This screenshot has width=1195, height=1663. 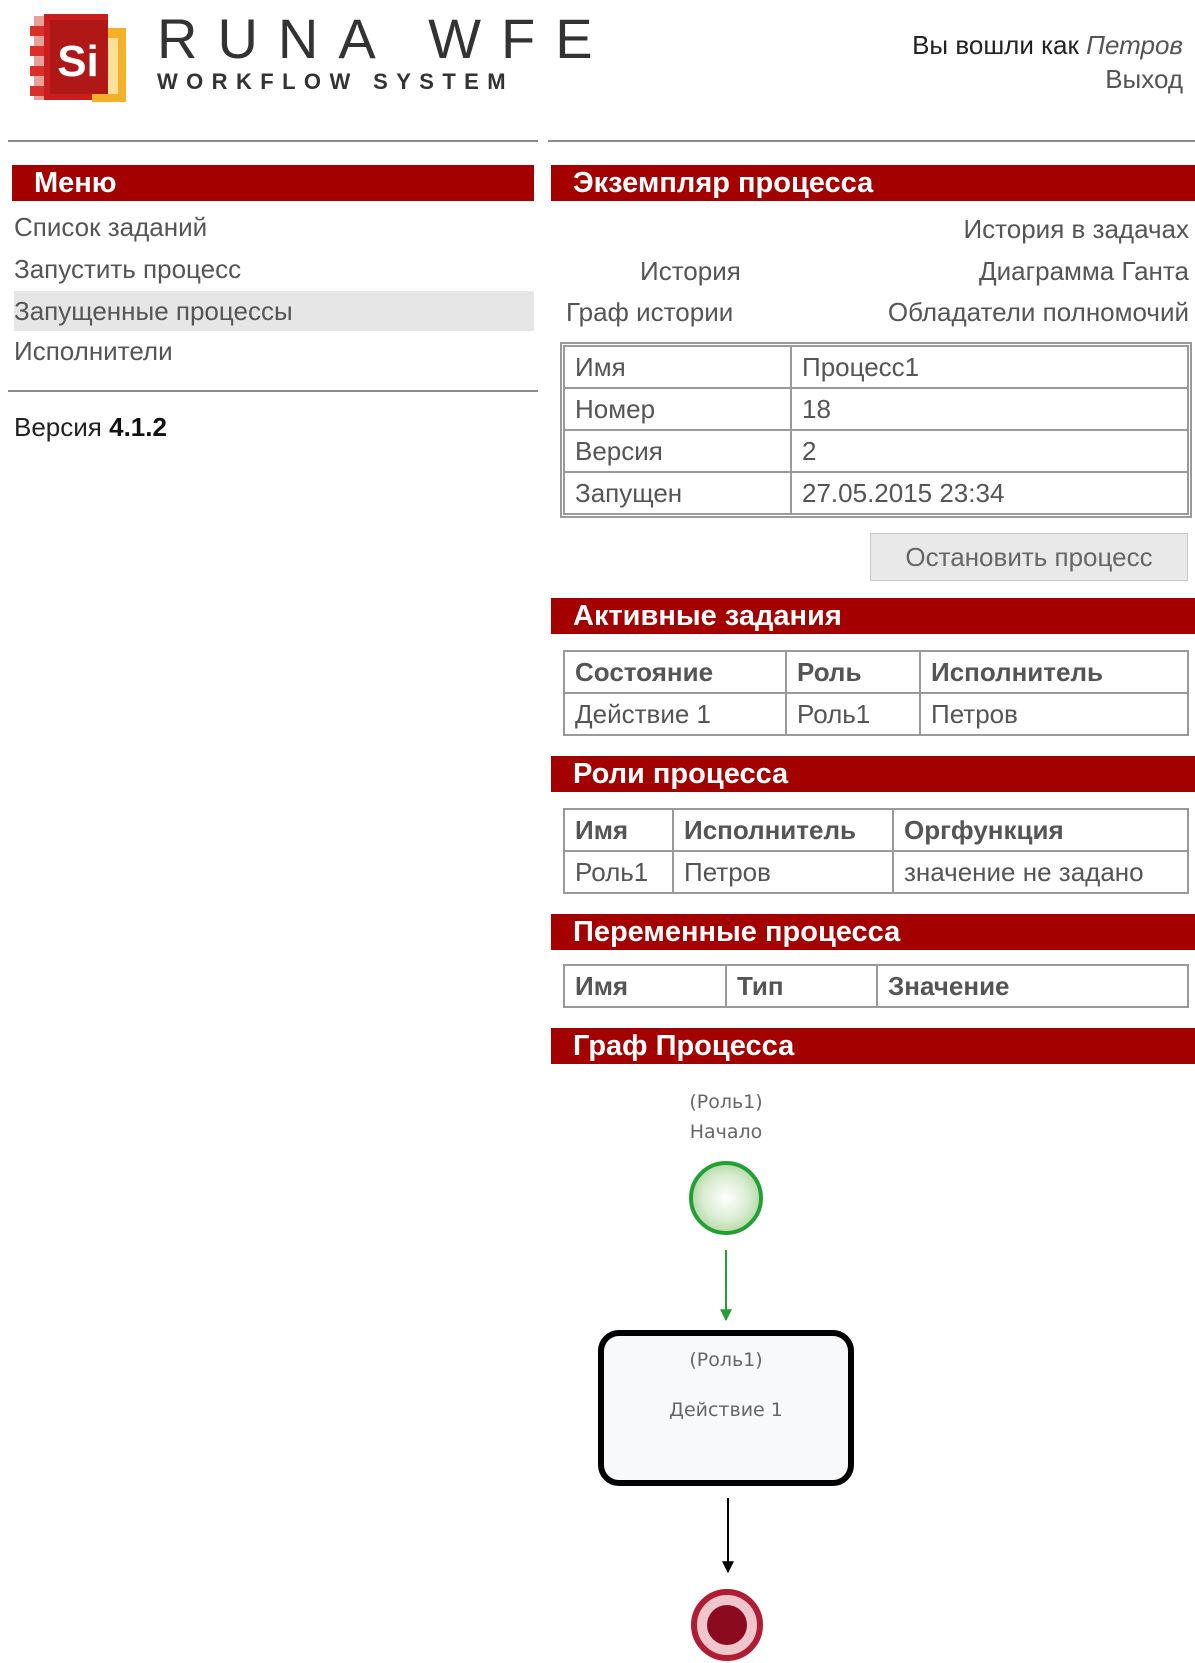 I want to click on end-event-inner, so click(x=727, y=1625).